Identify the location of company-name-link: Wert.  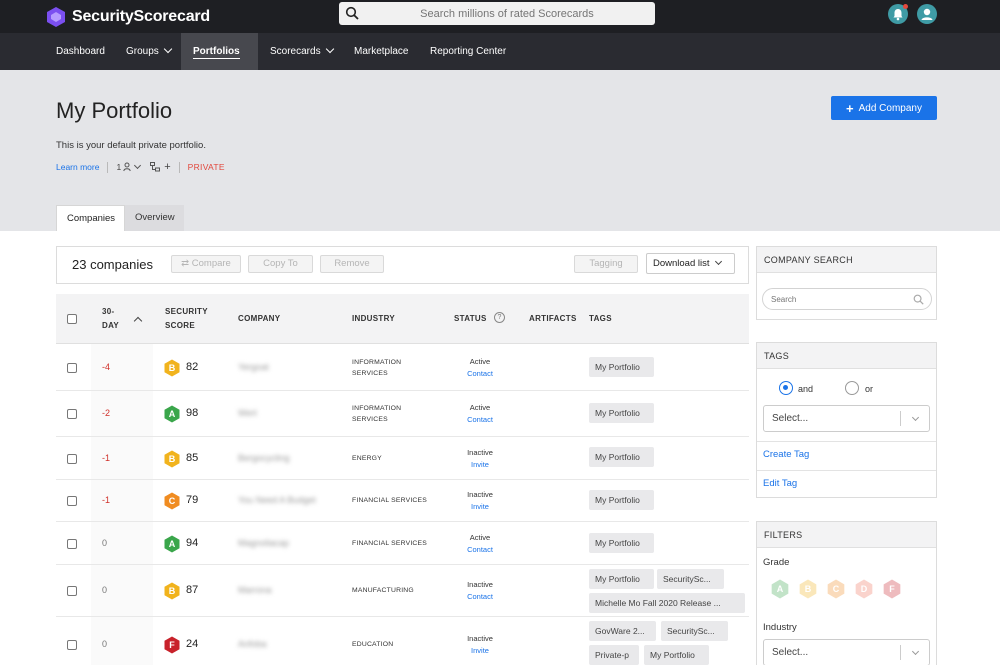
(247, 413).